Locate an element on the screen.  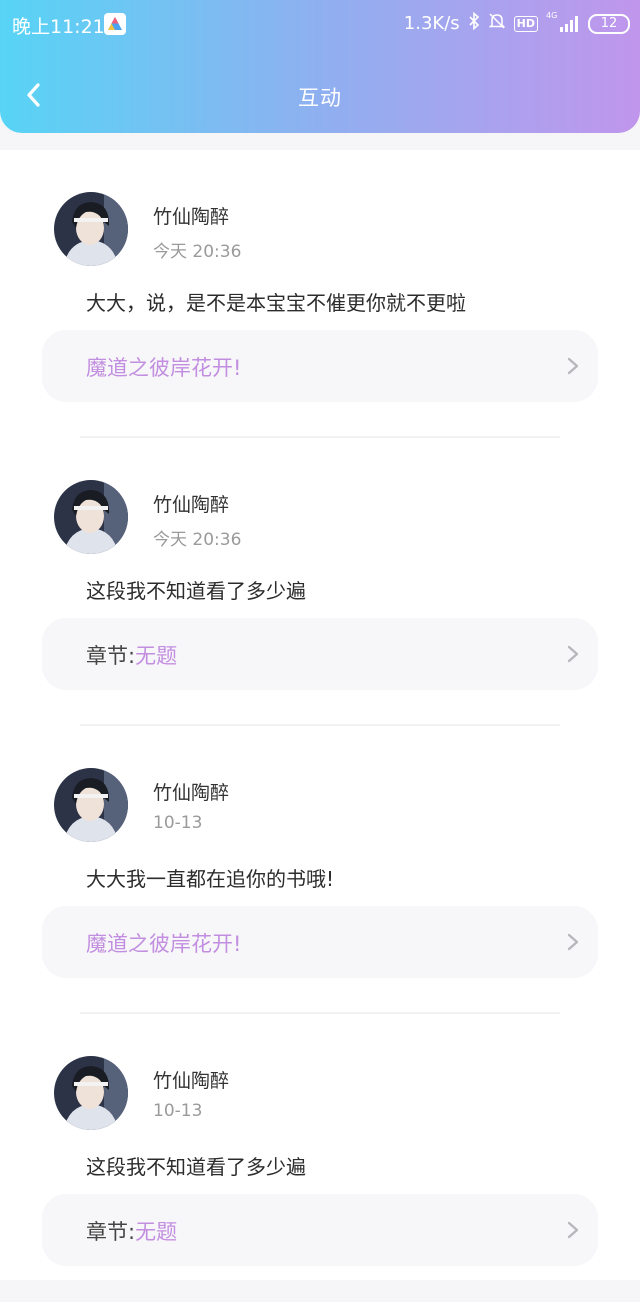
comment-text: 大大我一直都在追你的书哦! is located at coordinates (210, 879).